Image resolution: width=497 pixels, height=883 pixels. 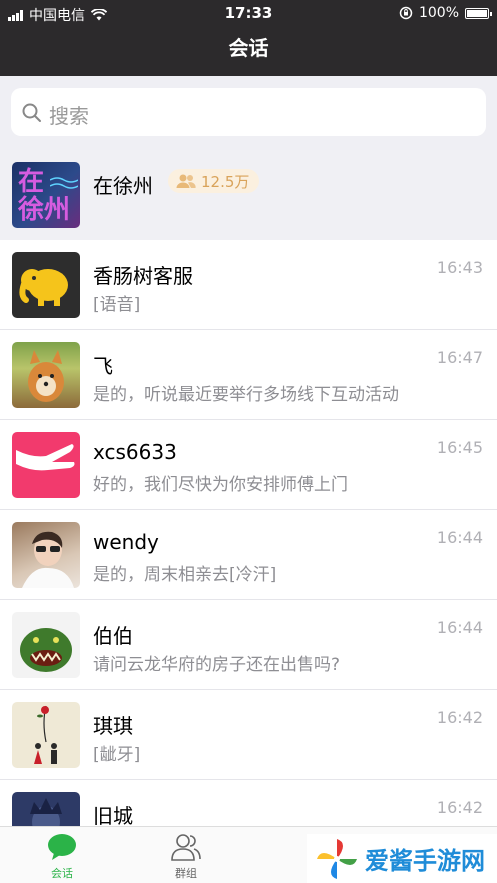 What do you see at coordinates (31, 112) in the screenshot?
I see `search-icon` at bounding box center [31, 112].